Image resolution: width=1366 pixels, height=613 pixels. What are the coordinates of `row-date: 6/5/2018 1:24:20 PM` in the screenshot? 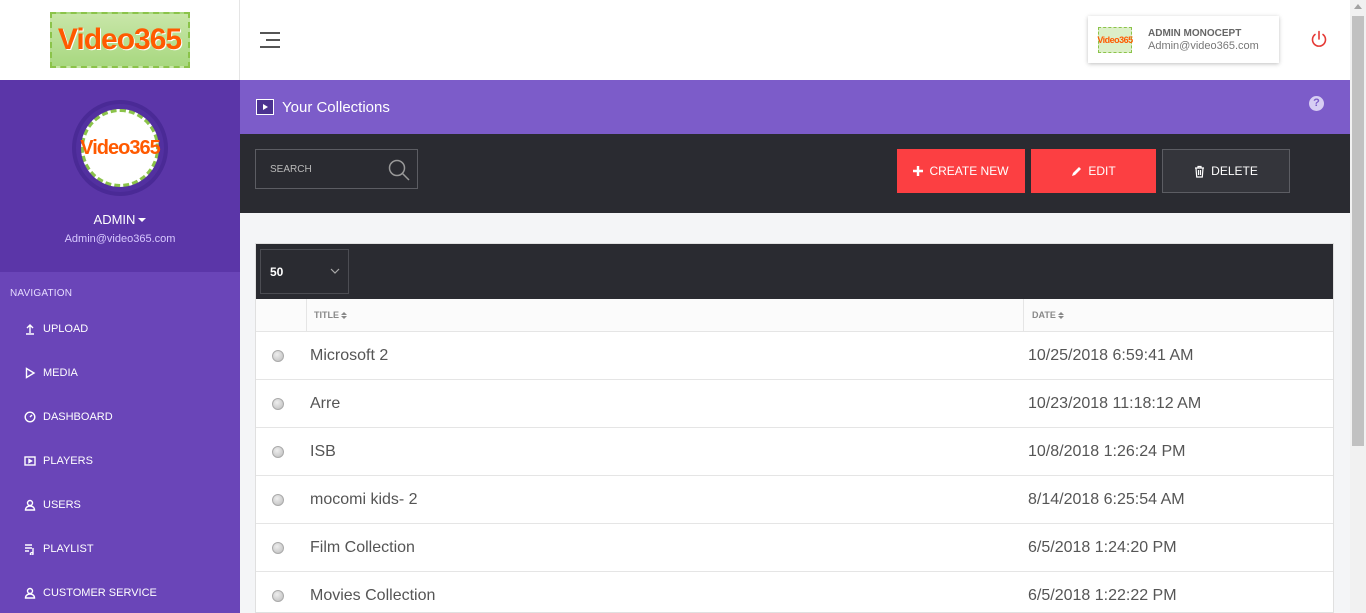 It's located at (1102, 547).